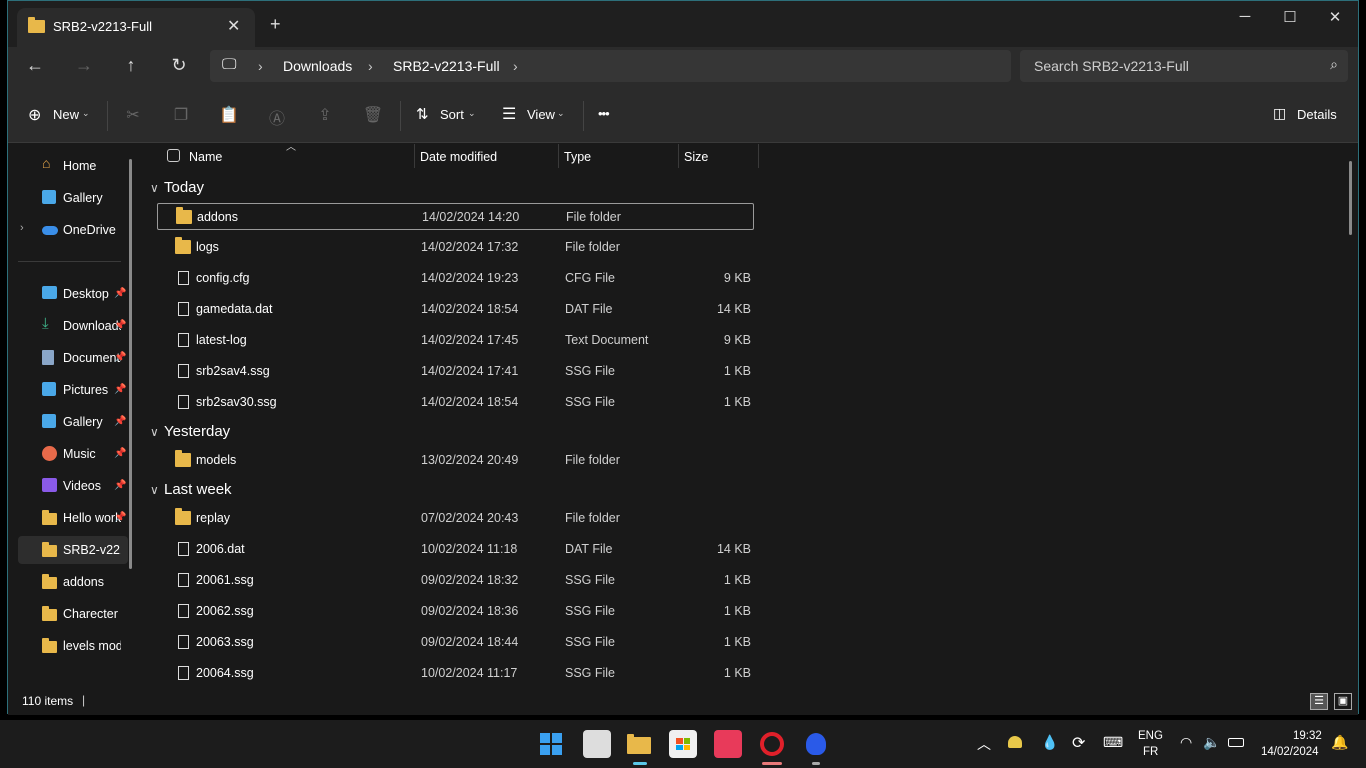 Image resolution: width=1366 pixels, height=768 pixels. I want to click on tiles-view-icon: ▣, so click(1343, 701).